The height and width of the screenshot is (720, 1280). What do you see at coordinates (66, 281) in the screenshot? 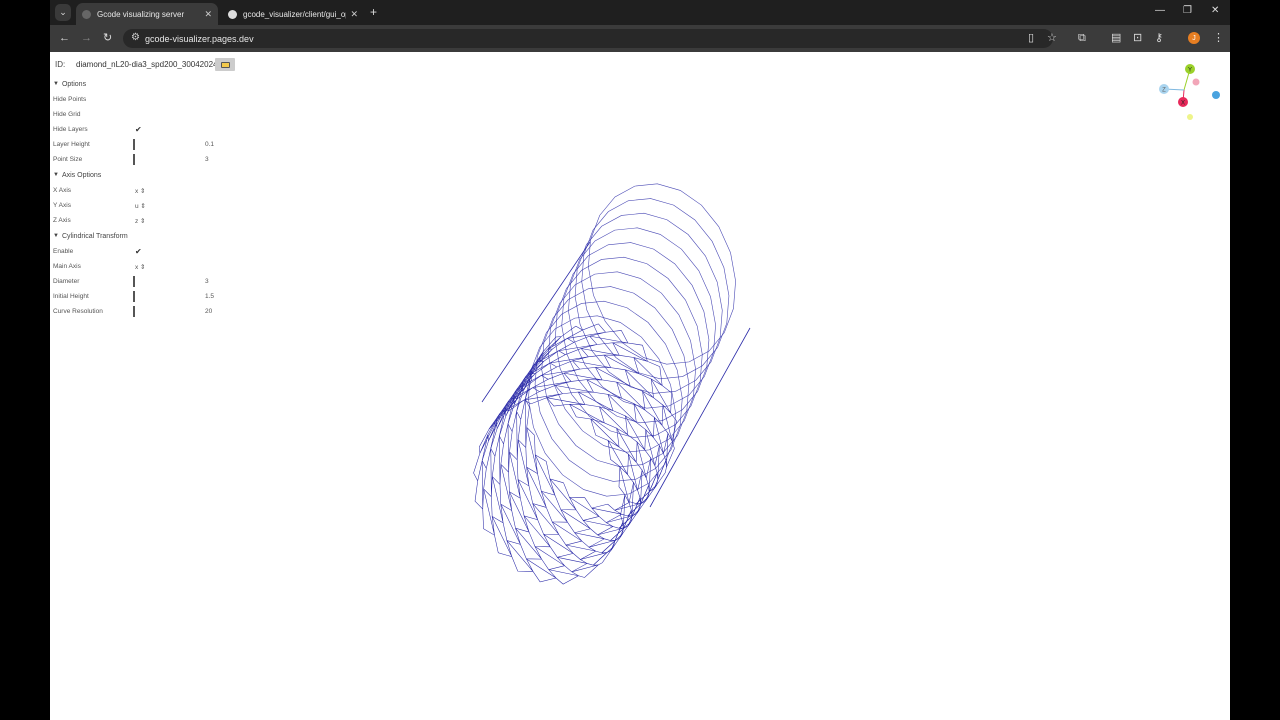
I see `row-label: Diameter` at bounding box center [66, 281].